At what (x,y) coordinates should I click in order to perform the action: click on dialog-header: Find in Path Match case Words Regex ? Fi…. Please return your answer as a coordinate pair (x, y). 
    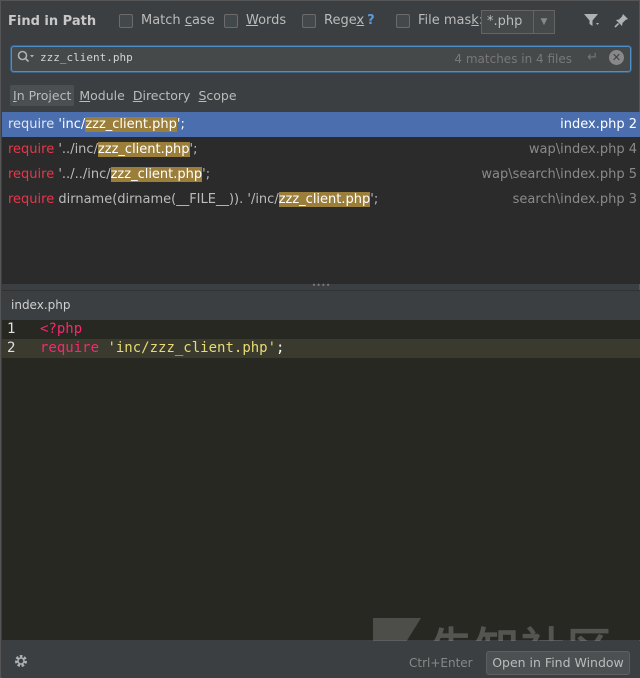
    Looking at the image, I should click on (320, 22).